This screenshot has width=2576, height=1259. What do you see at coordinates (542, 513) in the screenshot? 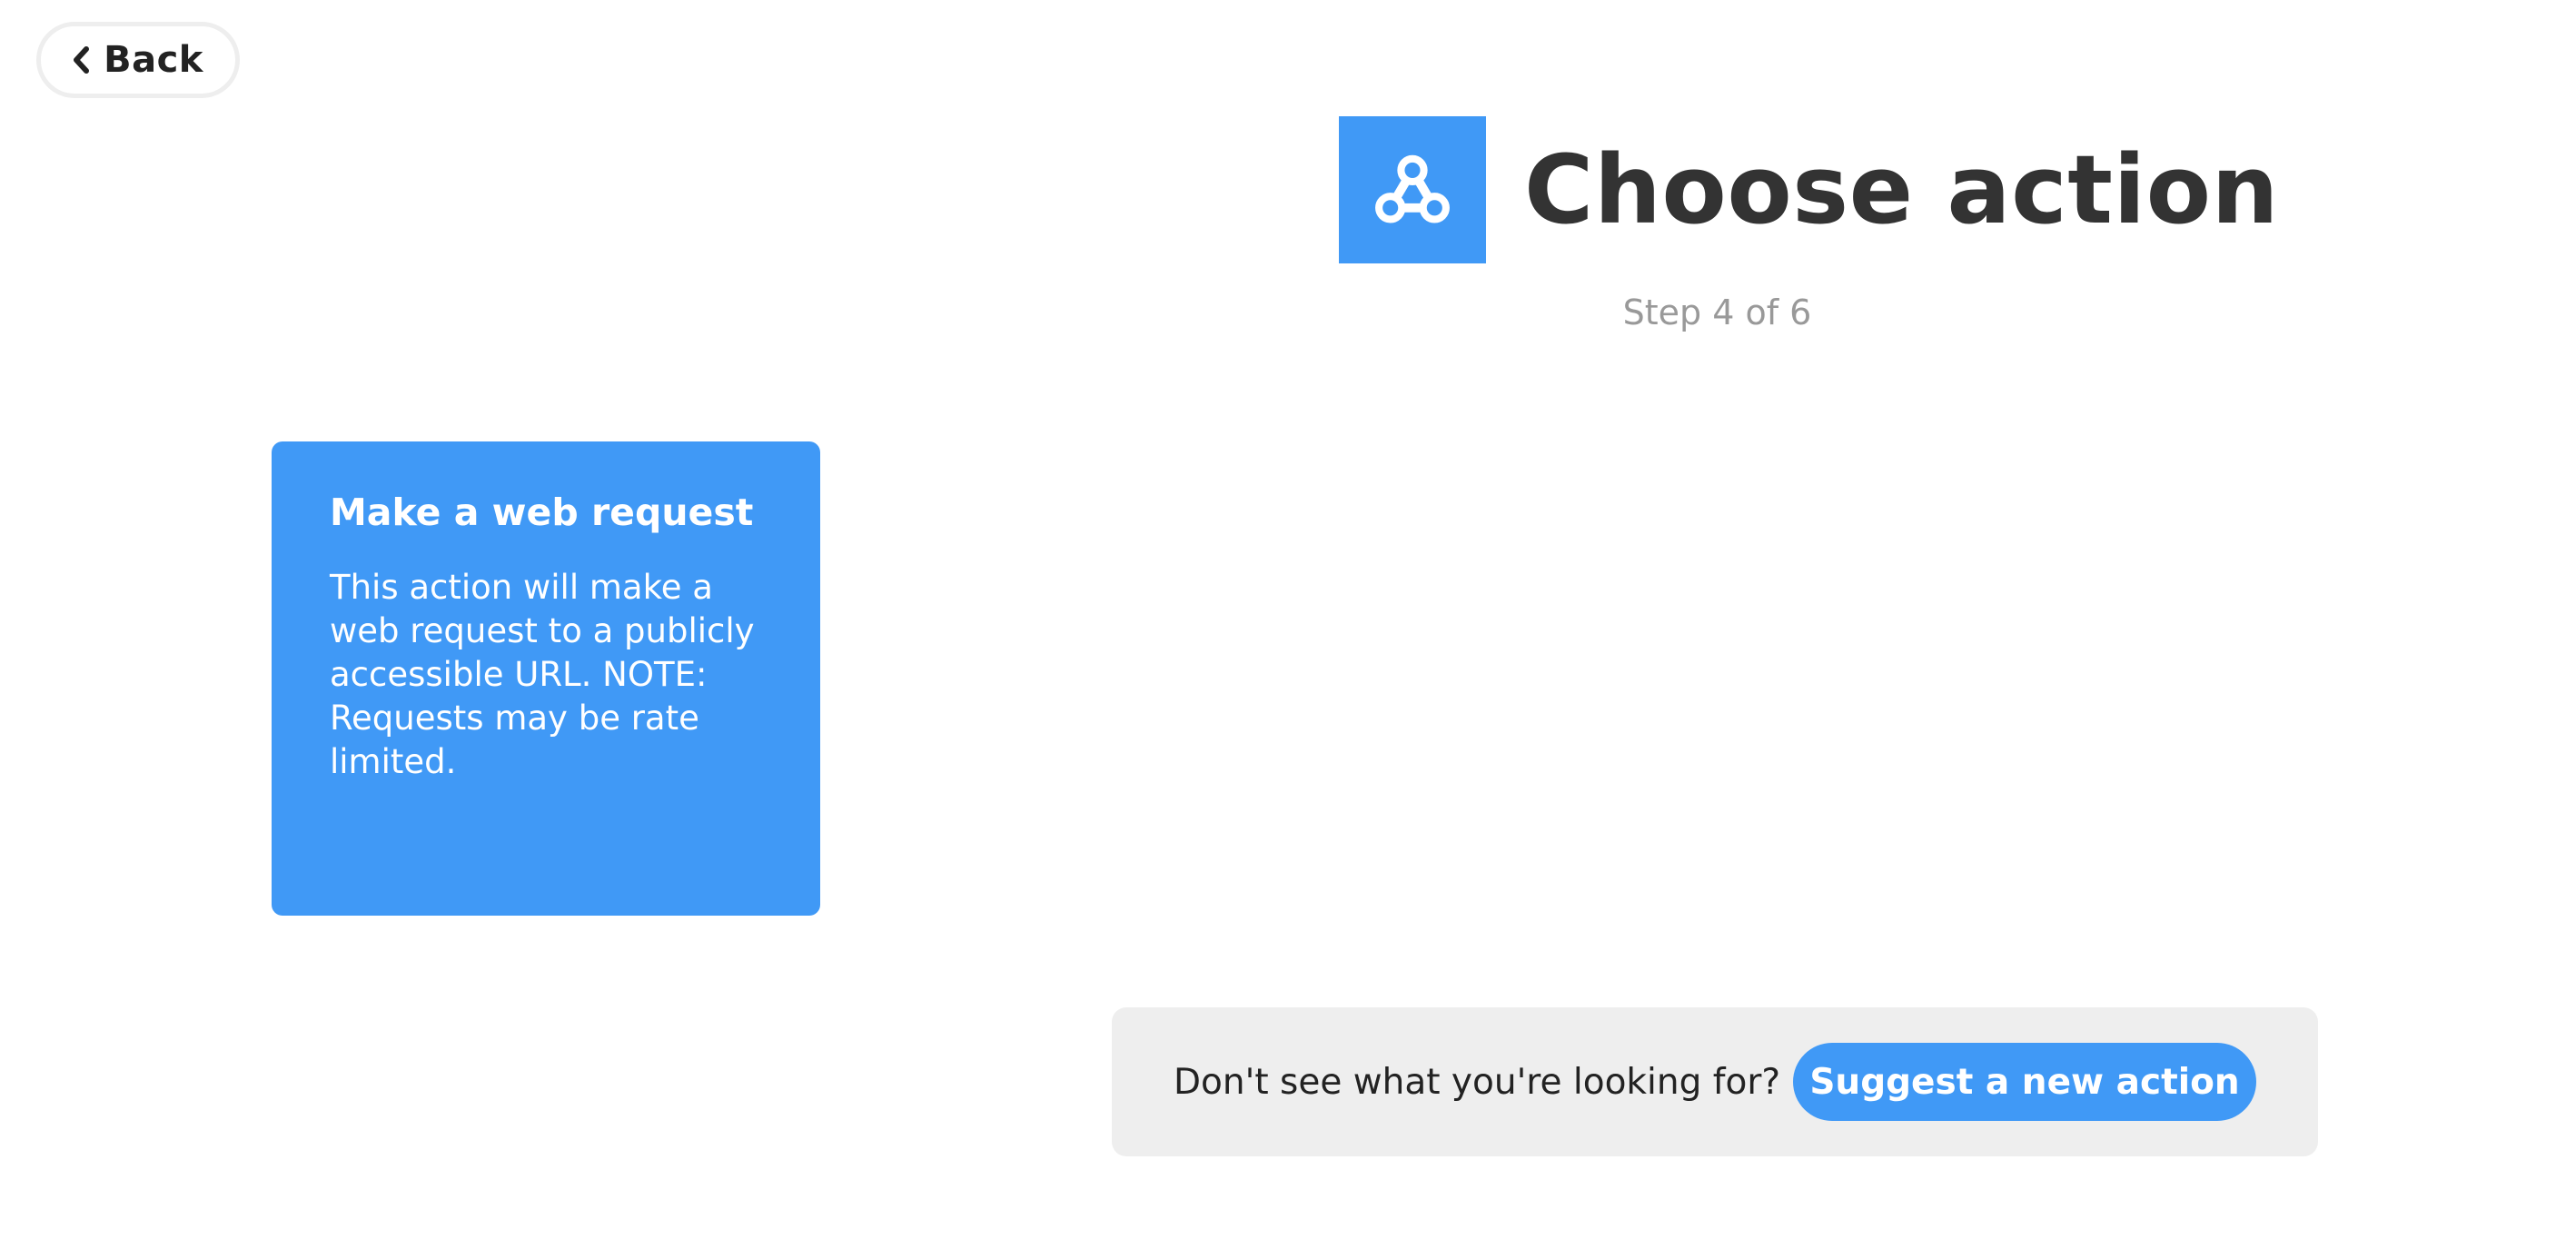
I see `action-card-title: Make a web request` at bounding box center [542, 513].